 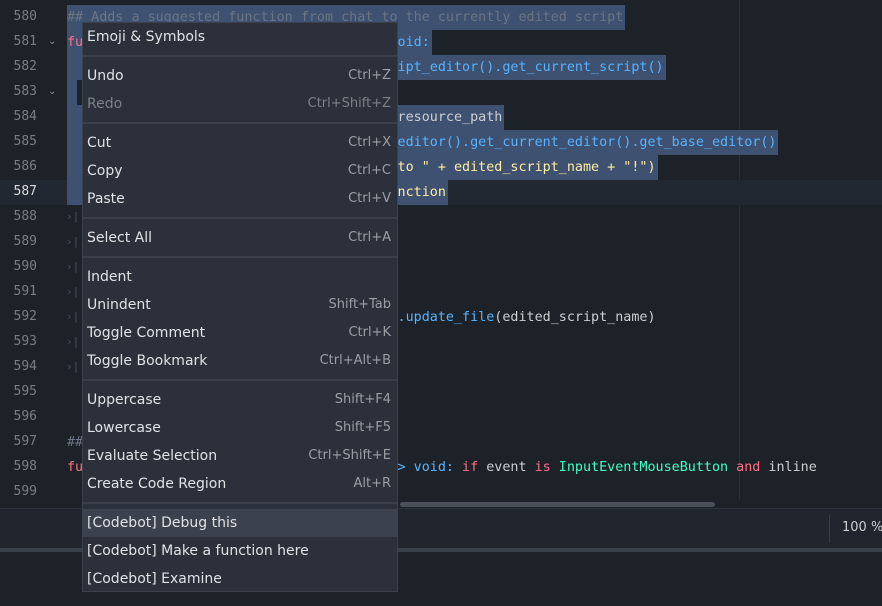 What do you see at coordinates (157, 484) in the screenshot?
I see `menu-item-label: Create Code Region` at bounding box center [157, 484].